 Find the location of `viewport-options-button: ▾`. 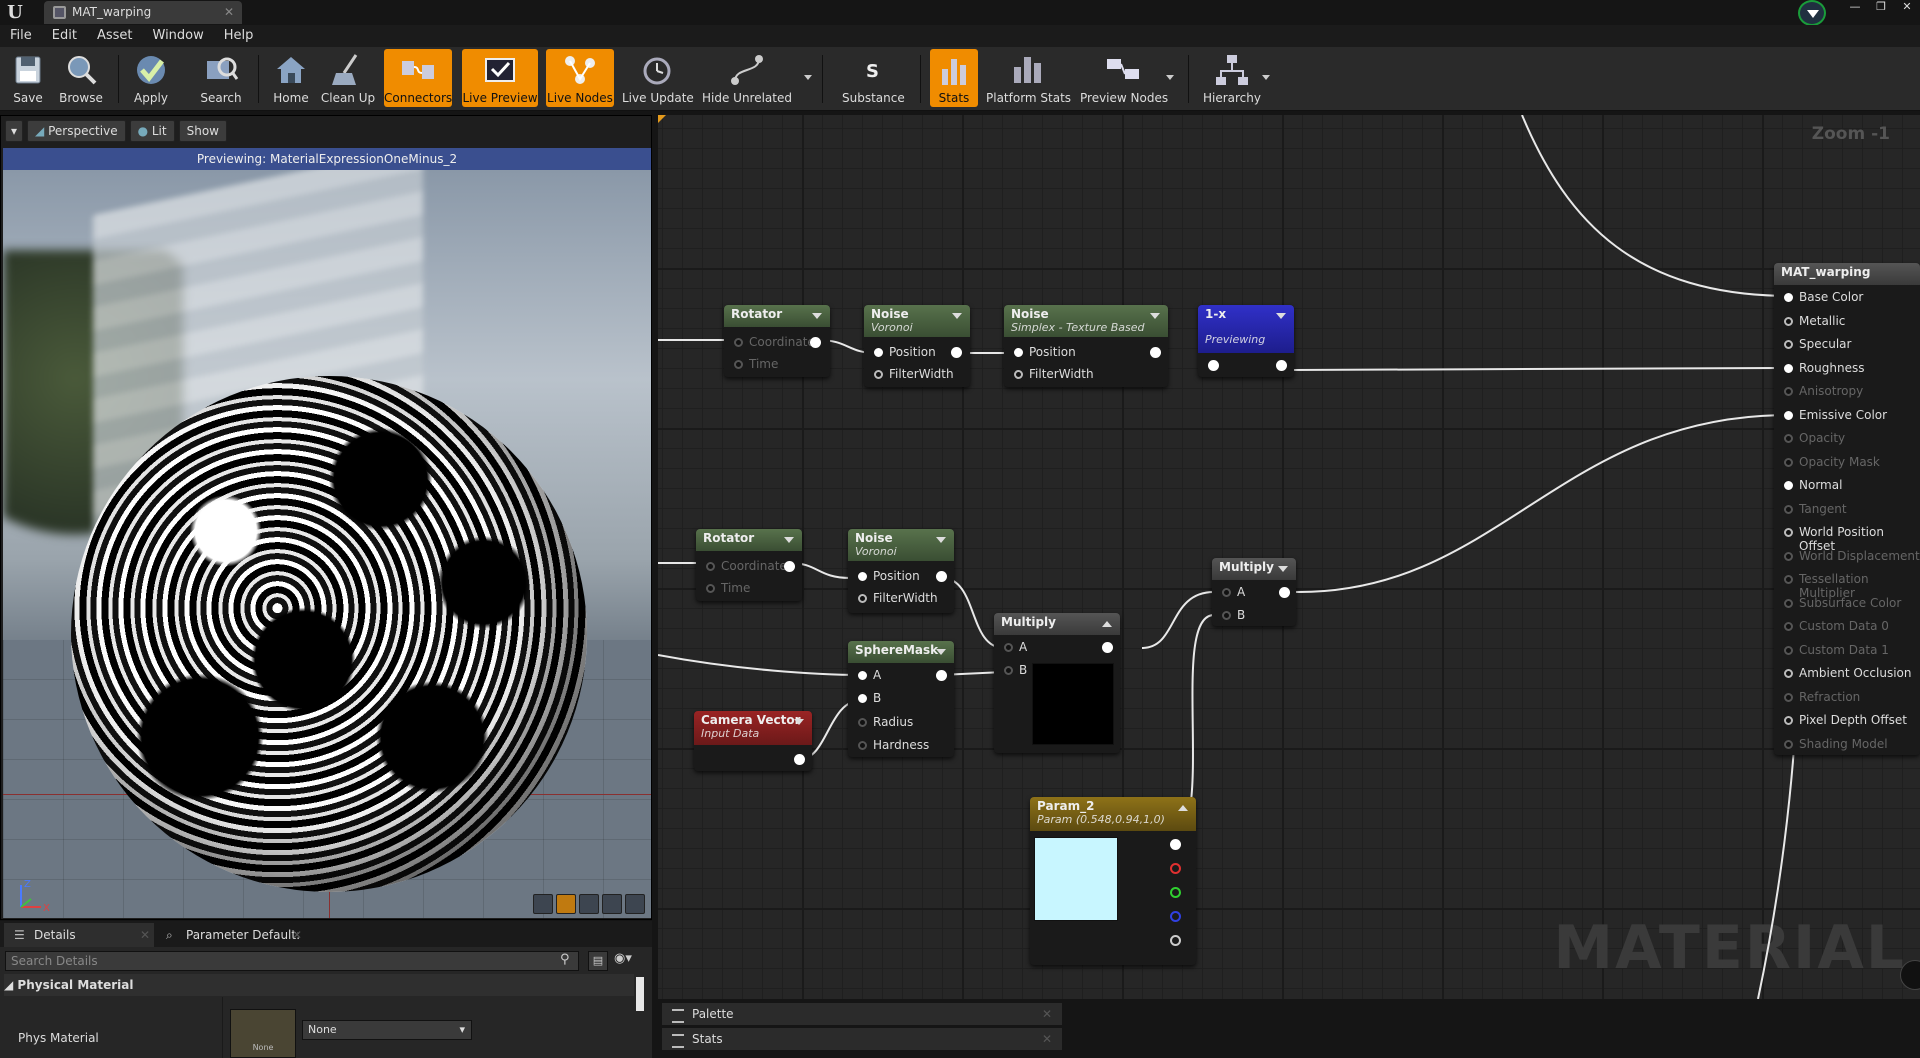

viewport-options-button: ▾ is located at coordinates (14, 131).